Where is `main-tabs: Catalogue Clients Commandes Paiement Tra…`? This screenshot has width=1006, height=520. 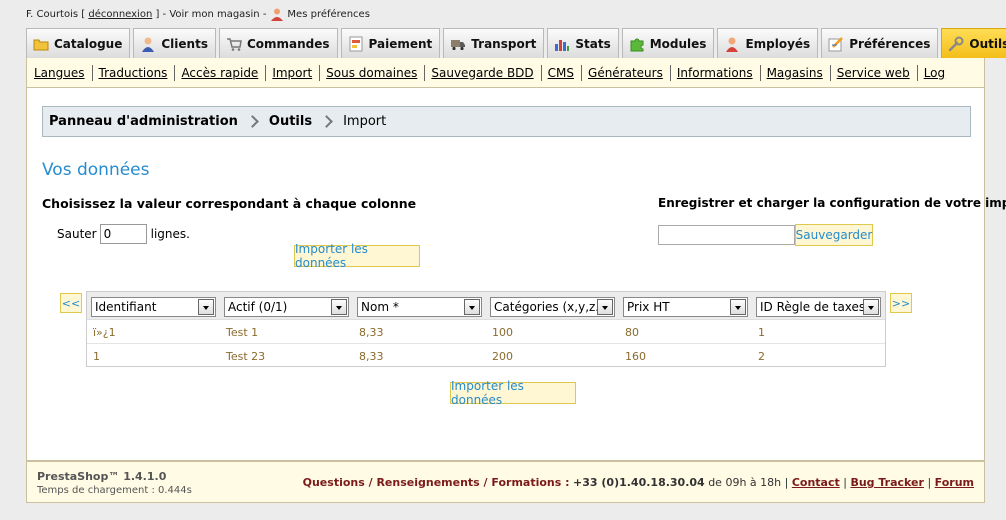 main-tabs: Catalogue Clients Commandes Paiement Tra… is located at coordinates (516, 43).